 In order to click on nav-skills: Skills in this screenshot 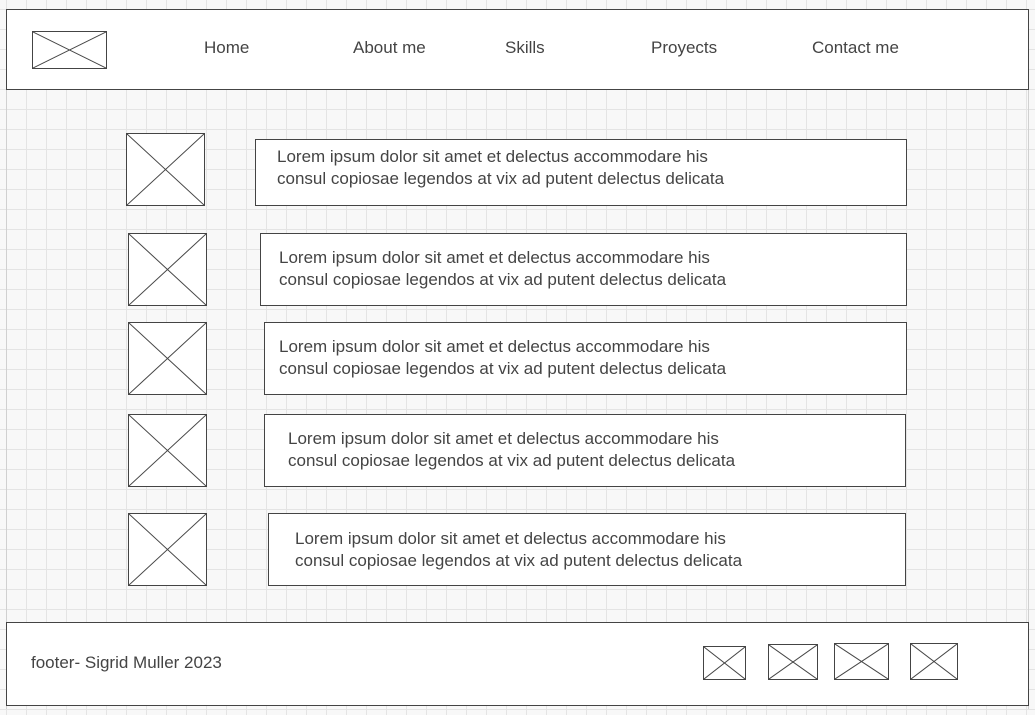, I will do `click(525, 48)`.